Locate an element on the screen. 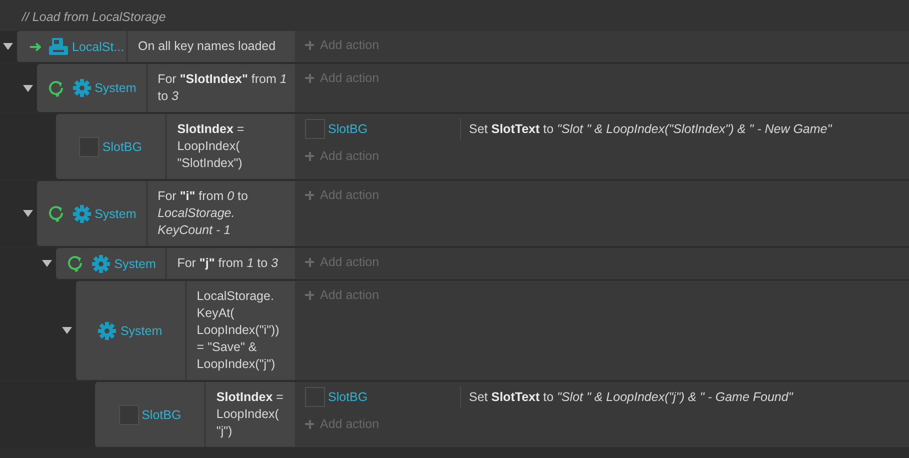  condition-text: SlotIndex = LoopIndex("j") is located at coordinates (249, 414).